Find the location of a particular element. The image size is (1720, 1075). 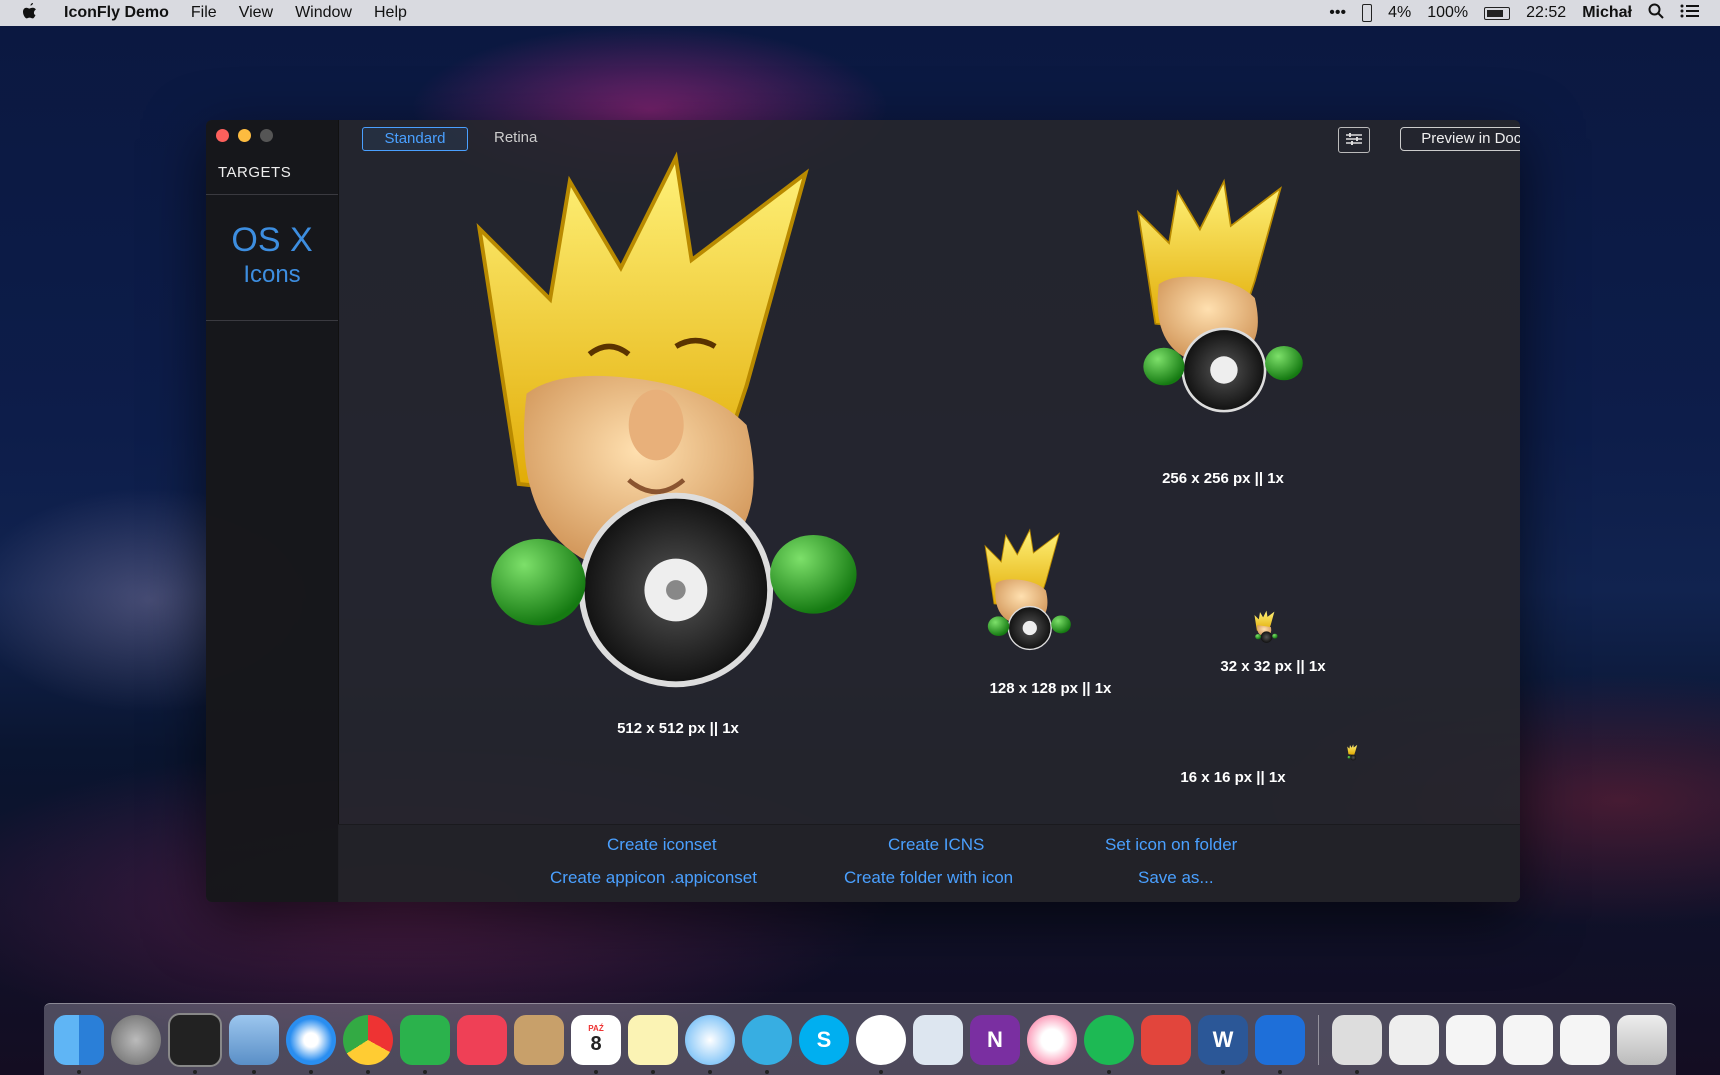

size-label-512: 512 x 512 px || 1x is located at coordinates (678, 728).